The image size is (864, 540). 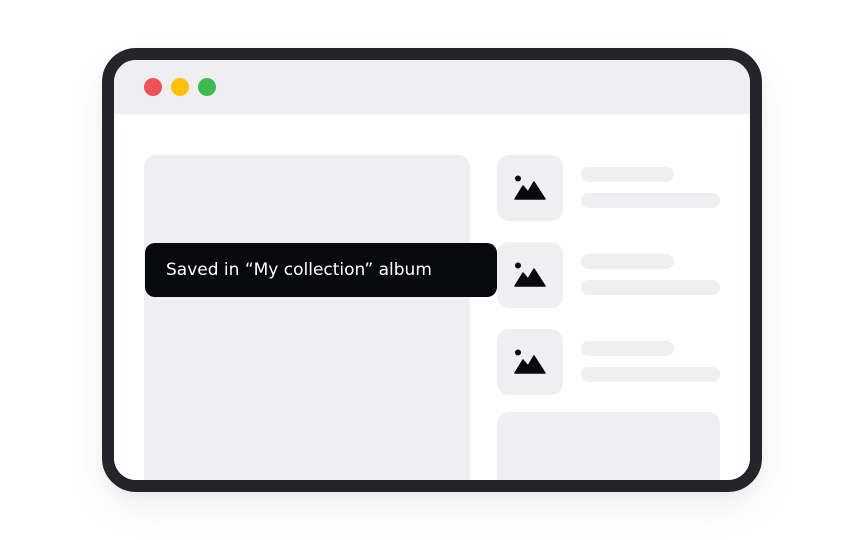 What do you see at coordinates (180, 87) in the screenshot?
I see `minimize-window-button` at bounding box center [180, 87].